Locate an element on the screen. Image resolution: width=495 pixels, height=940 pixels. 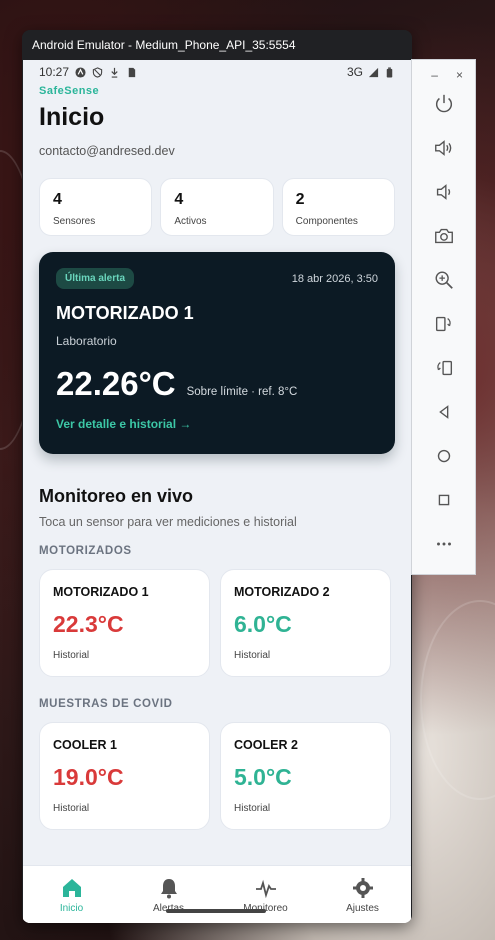
sensor-card: MOTORIZADO 1 22.3°C Historial is located at coordinates (124, 623).